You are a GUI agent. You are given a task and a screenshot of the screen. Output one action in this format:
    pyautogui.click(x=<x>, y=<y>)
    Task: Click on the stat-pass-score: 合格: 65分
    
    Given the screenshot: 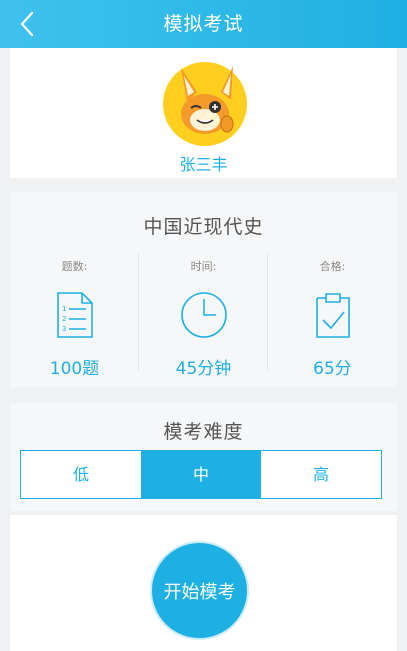 What is the action you would take?
    pyautogui.click(x=332, y=316)
    